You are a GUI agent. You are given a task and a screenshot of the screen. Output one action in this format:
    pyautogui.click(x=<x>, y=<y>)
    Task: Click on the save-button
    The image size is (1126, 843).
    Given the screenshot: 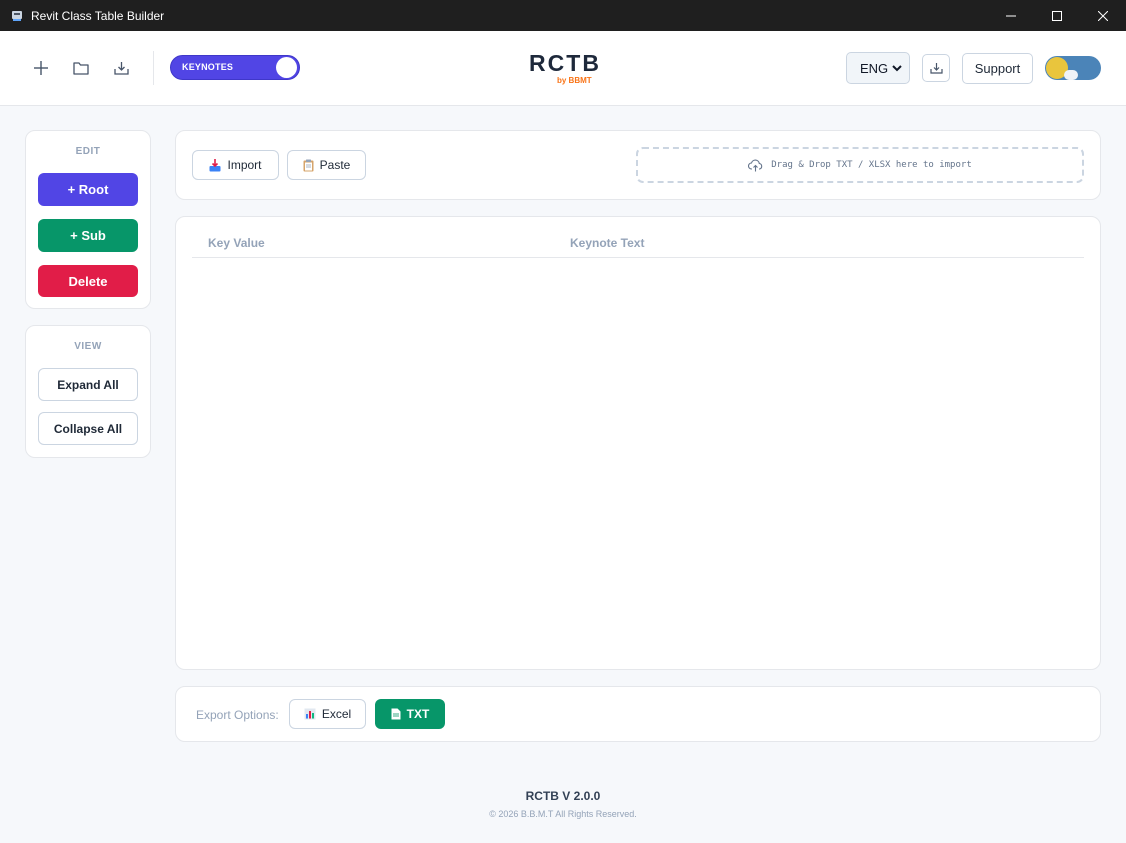 What is the action you would take?
    pyautogui.click(x=121, y=68)
    